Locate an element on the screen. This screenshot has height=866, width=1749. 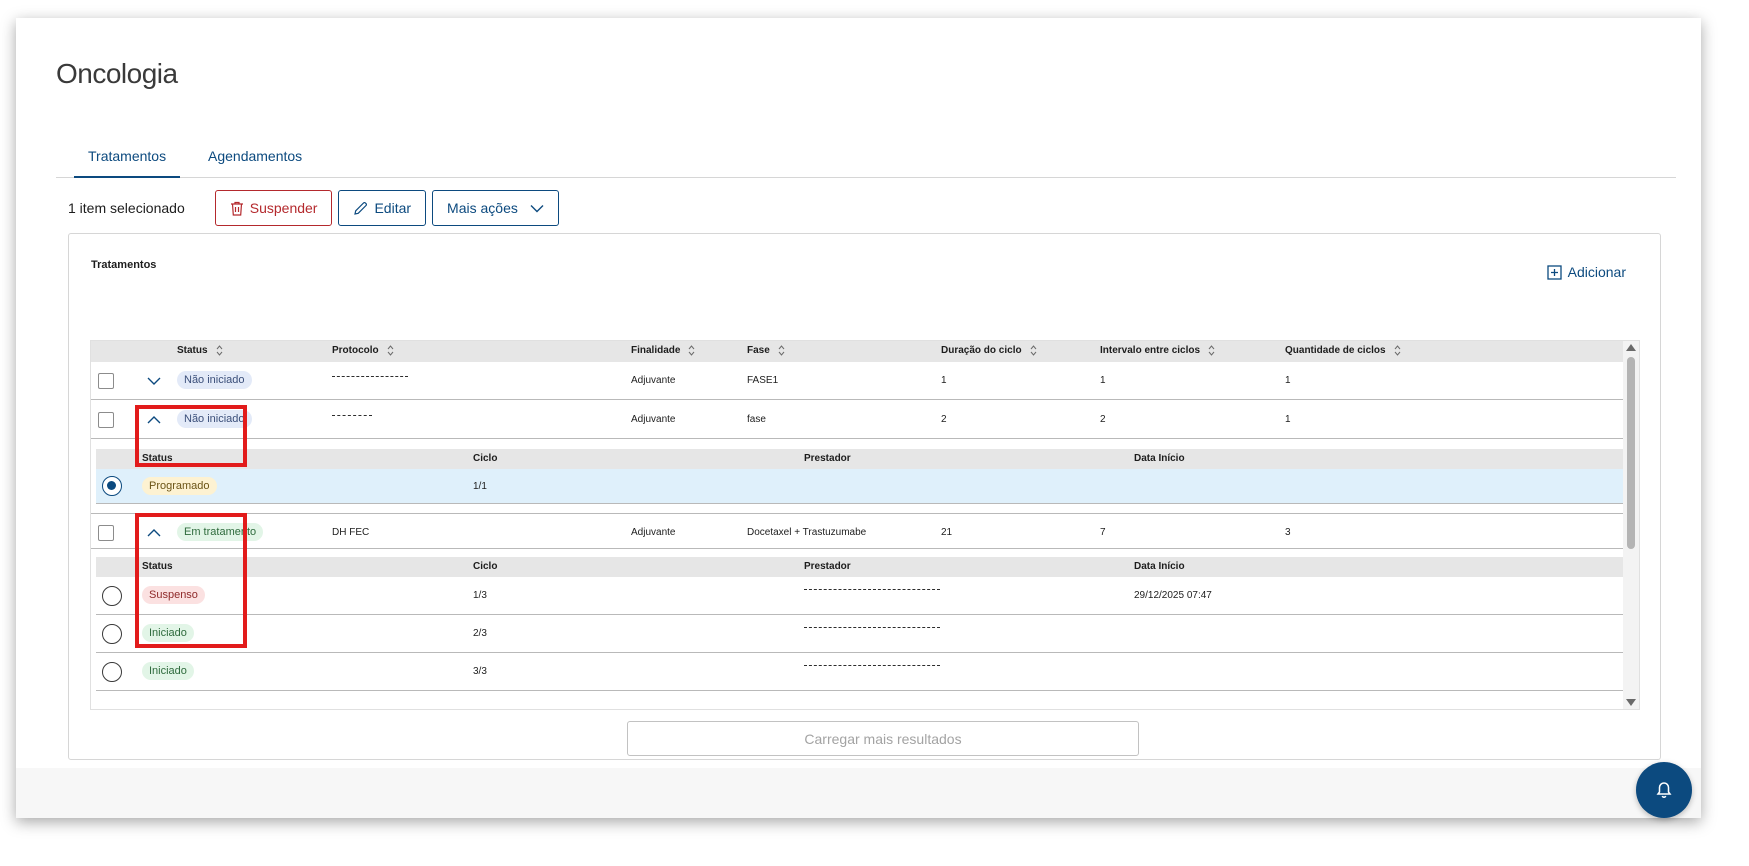
fase-cell: FASE1 is located at coordinates (763, 380).